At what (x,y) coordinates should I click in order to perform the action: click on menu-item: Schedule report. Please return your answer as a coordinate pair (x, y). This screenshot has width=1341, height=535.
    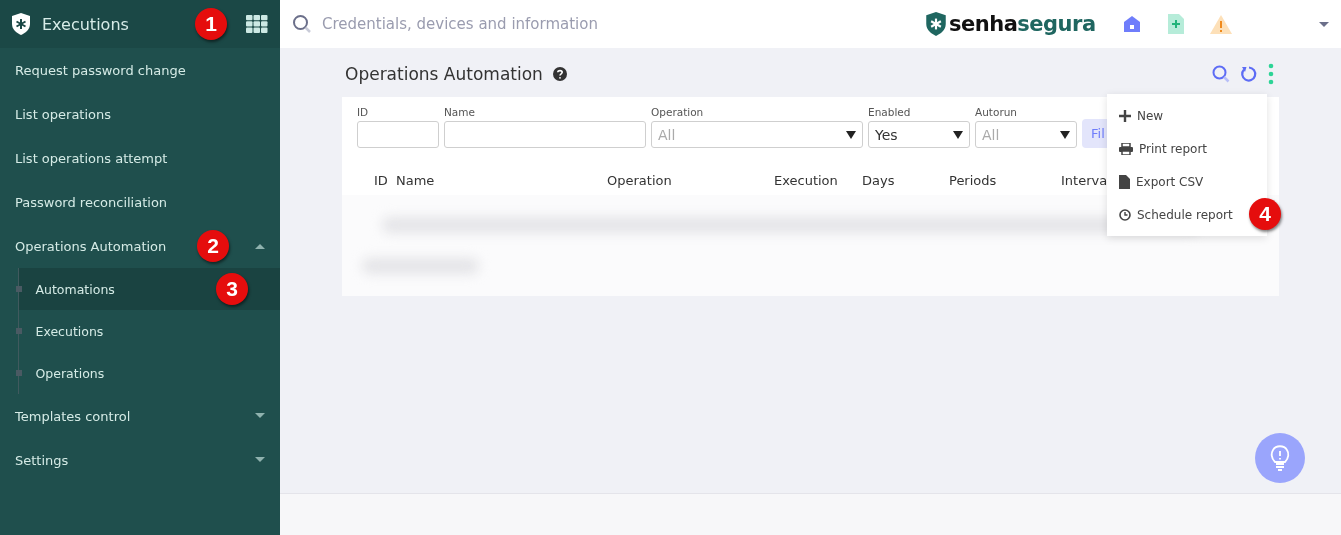
    Looking at the image, I should click on (1172, 214).